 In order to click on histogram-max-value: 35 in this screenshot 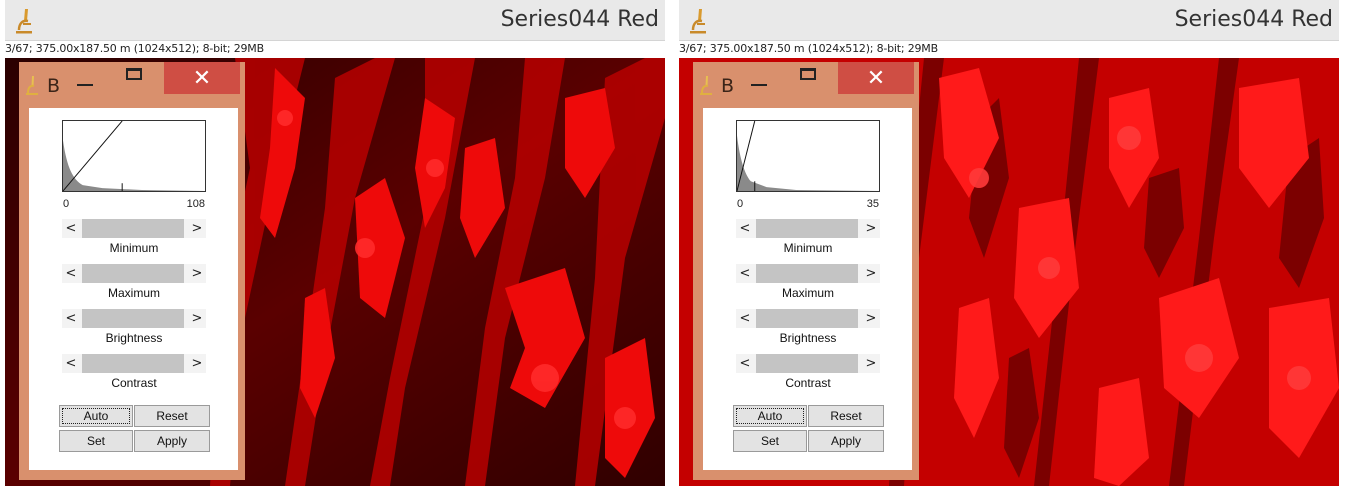, I will do `click(872, 204)`.